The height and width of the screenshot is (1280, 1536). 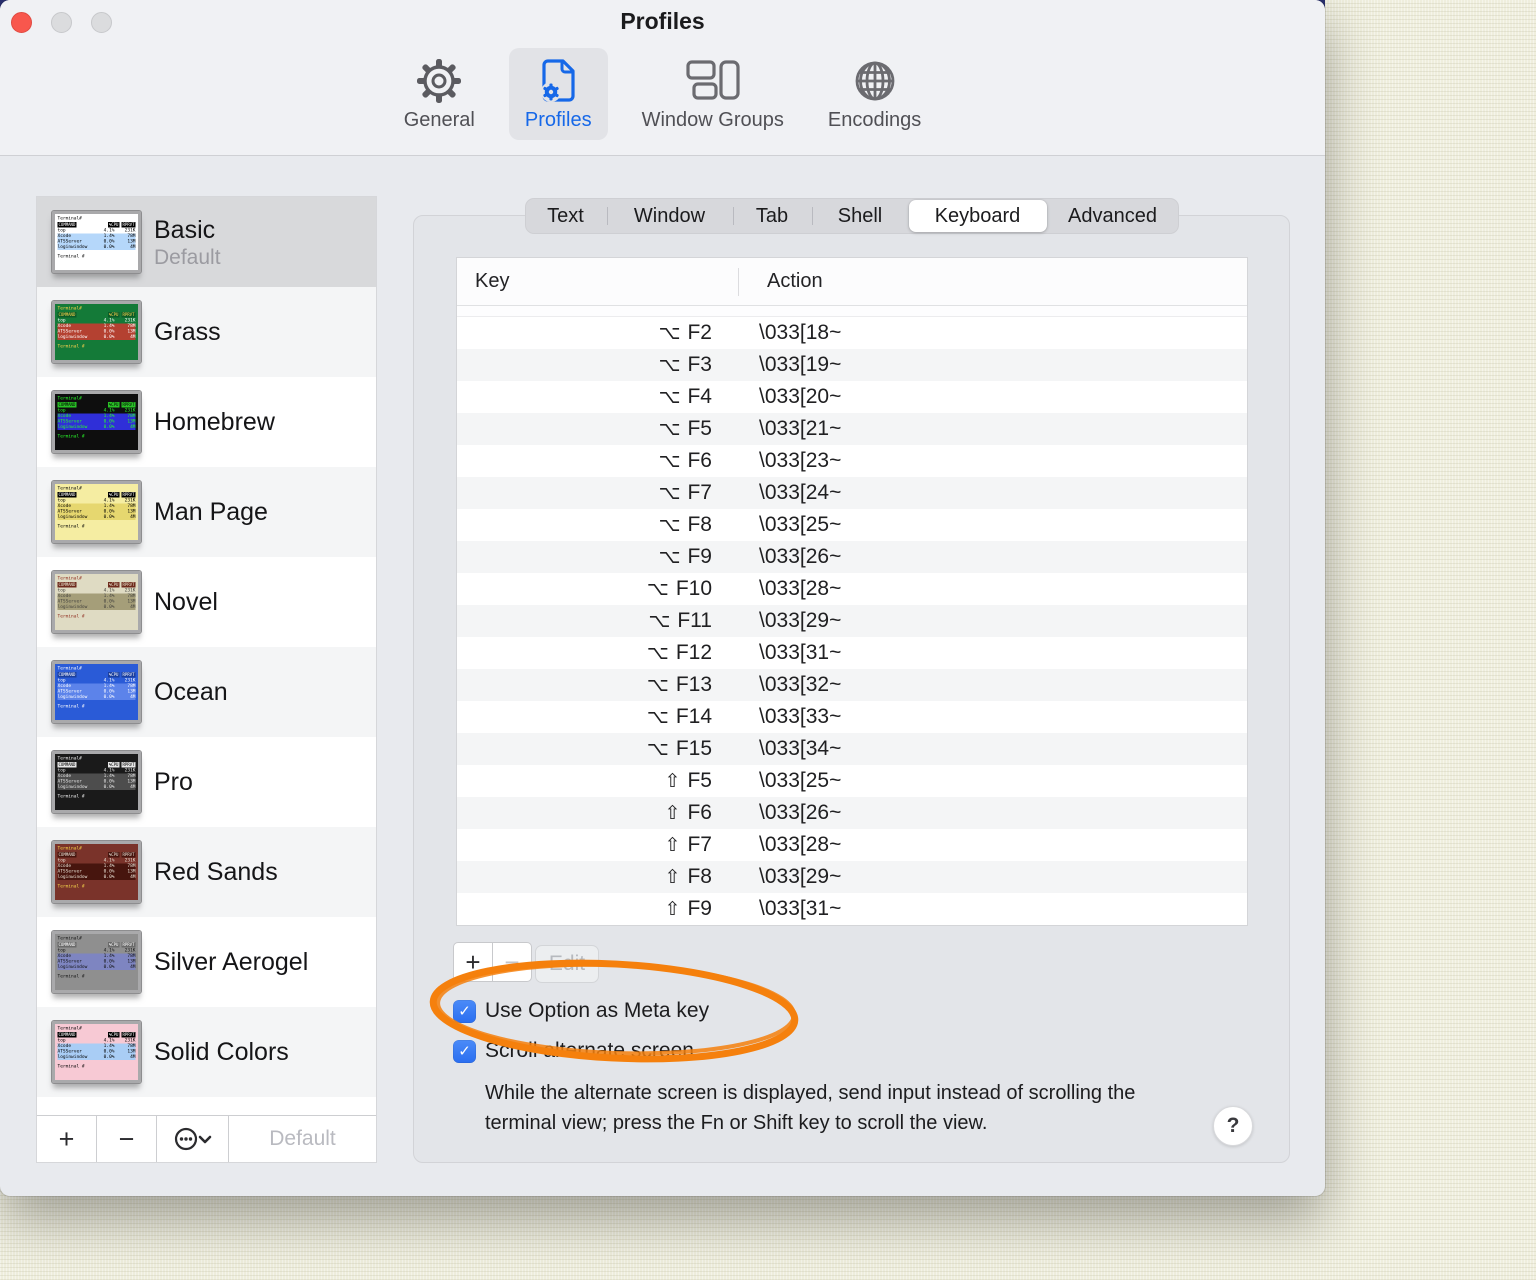 I want to click on key-mapping-row: ⌥ F5 \033[21~, so click(x=852, y=429).